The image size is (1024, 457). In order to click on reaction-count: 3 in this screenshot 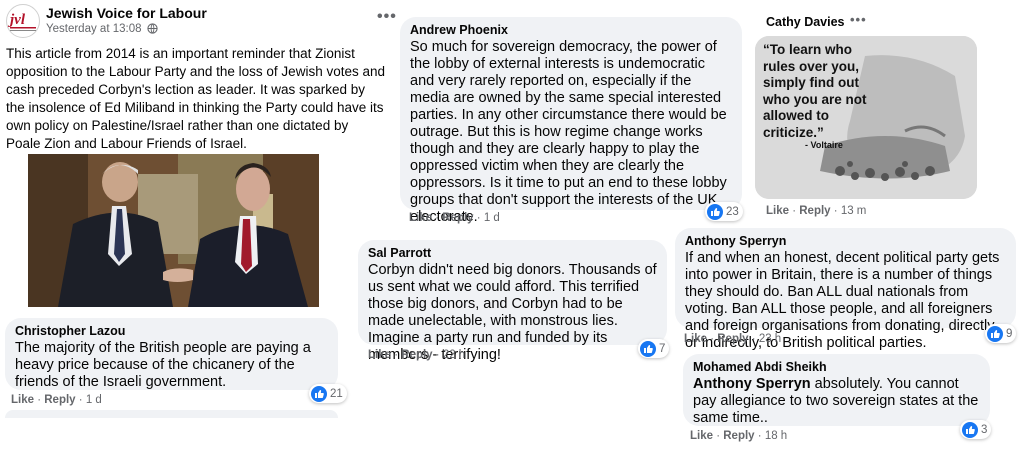, I will do `click(976, 429)`.